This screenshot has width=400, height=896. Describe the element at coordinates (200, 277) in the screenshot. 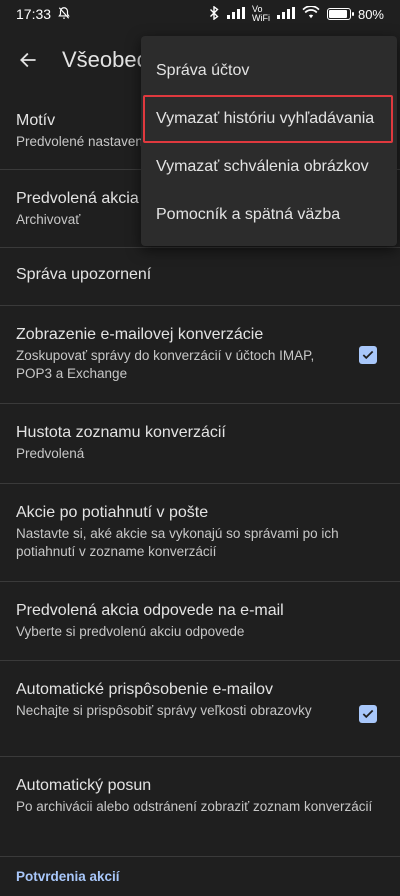

I see `setting-manage-notifications: Správa upozornení` at that location.